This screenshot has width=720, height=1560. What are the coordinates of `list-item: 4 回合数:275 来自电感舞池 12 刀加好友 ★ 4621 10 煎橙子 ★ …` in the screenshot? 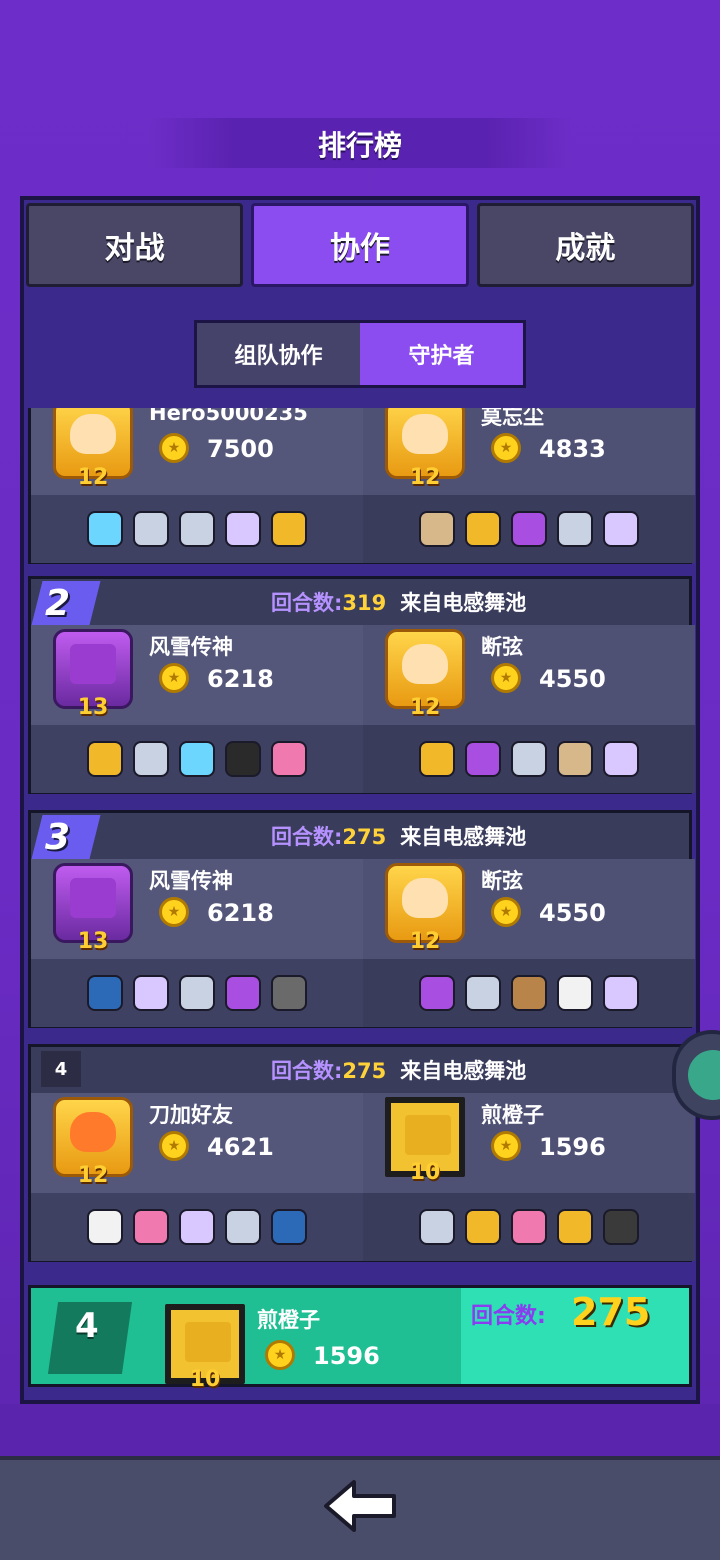 It's located at (361, 1153).